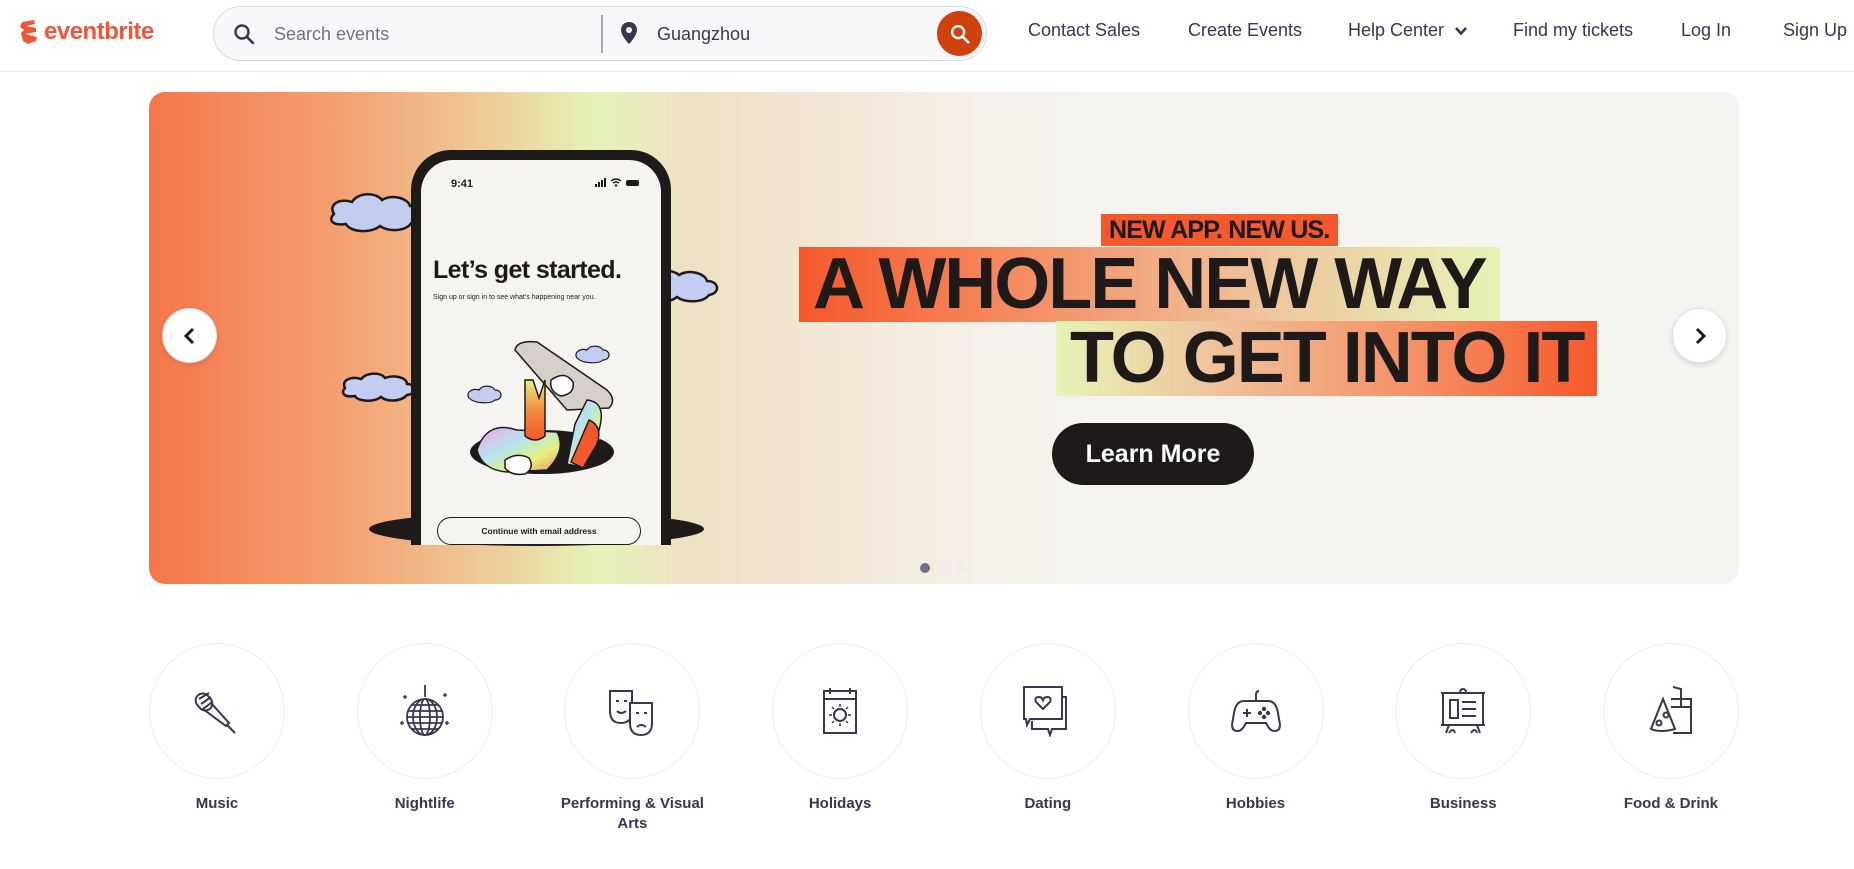 The height and width of the screenshot is (869, 1854). Describe the element at coordinates (631, 713) in the screenshot. I see `theater-masks-icon` at that location.